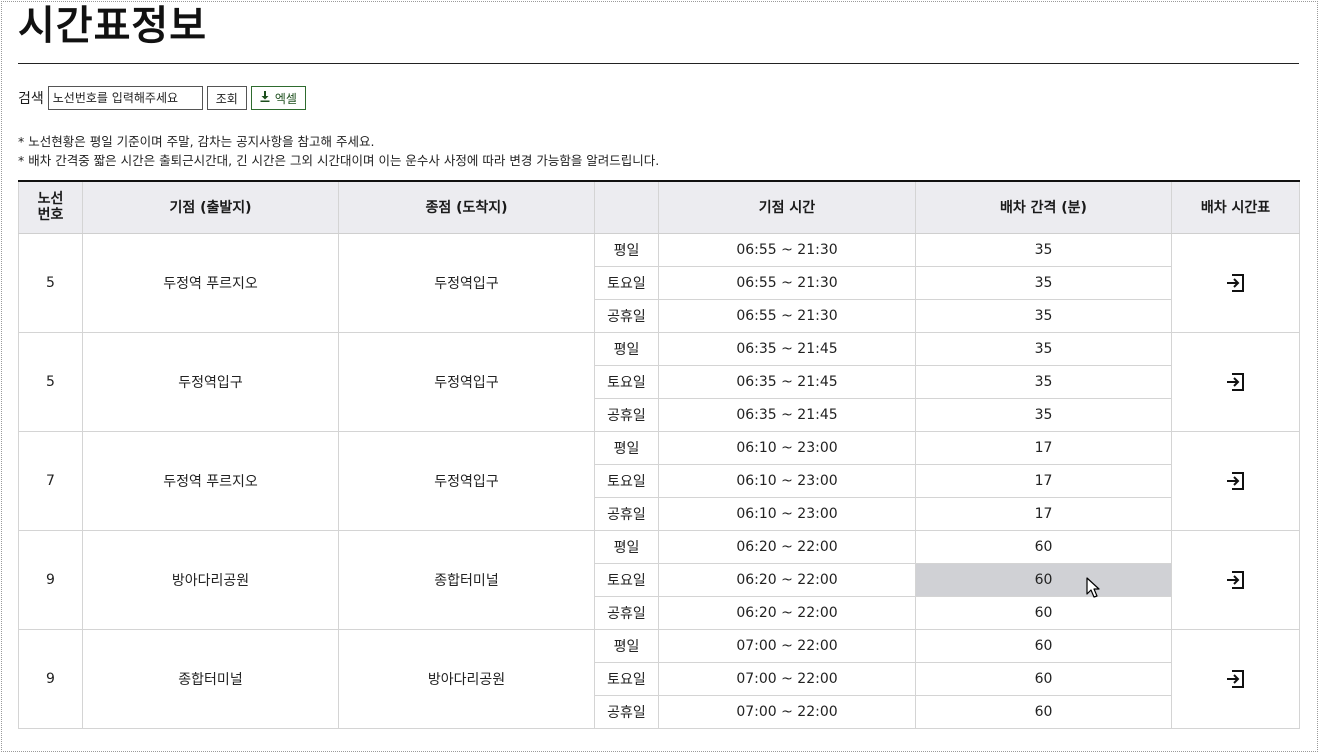 This screenshot has width=1319, height=753. I want to click on table-row: 5 두정역입구 두정역입구 평일 06:35 ~ 21:45 35, so click(659, 381).